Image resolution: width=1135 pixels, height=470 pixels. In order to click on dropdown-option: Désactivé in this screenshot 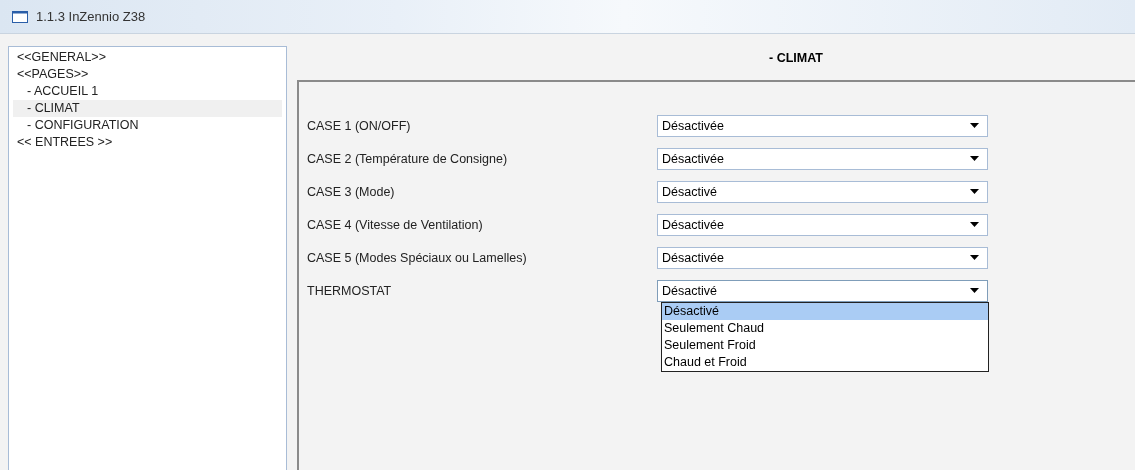, I will do `click(825, 311)`.